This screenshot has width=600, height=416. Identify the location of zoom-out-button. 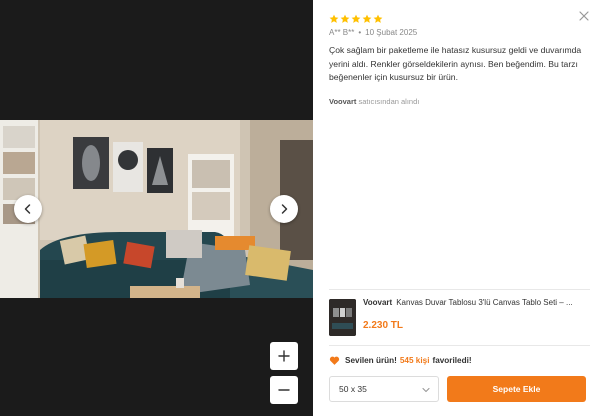
(284, 390).